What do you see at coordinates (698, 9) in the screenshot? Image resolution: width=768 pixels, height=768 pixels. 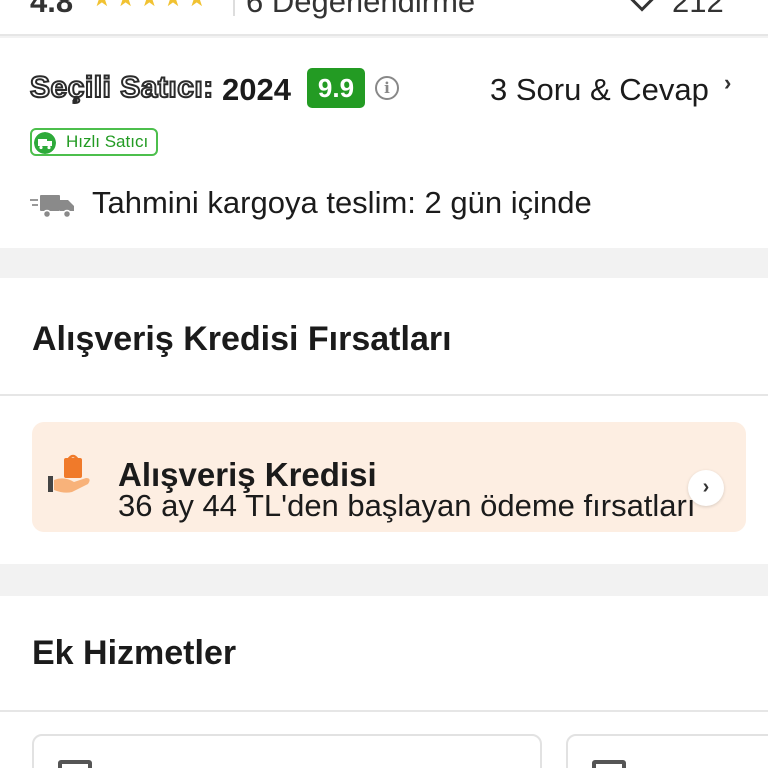 I see `favorite-count: 212` at bounding box center [698, 9].